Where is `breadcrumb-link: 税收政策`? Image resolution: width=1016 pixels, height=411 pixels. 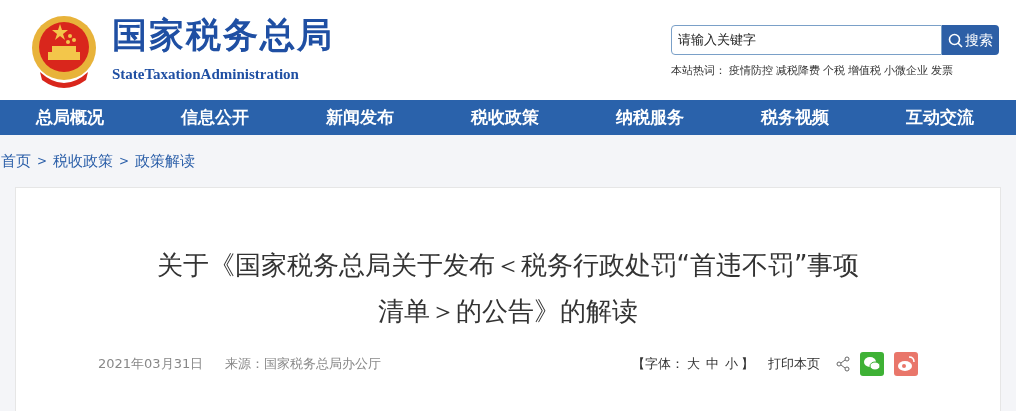 breadcrumb-link: 税收政策 is located at coordinates (83, 161).